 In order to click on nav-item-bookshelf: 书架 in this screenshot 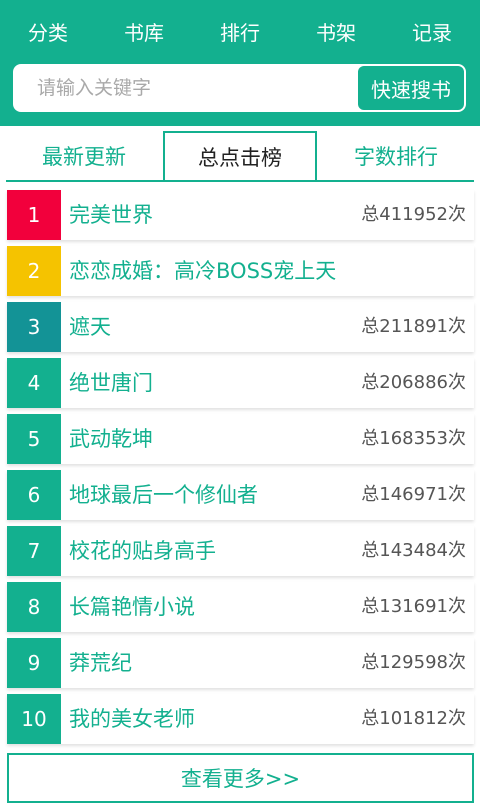, I will do `click(336, 33)`.